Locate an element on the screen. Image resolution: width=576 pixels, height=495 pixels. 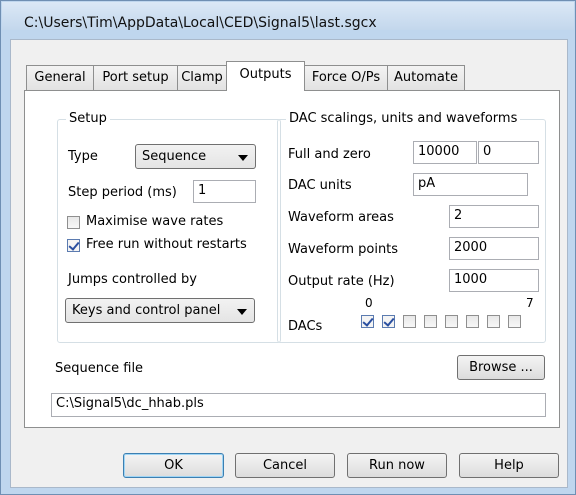
dac-2-checkbox is located at coordinates (409, 321).